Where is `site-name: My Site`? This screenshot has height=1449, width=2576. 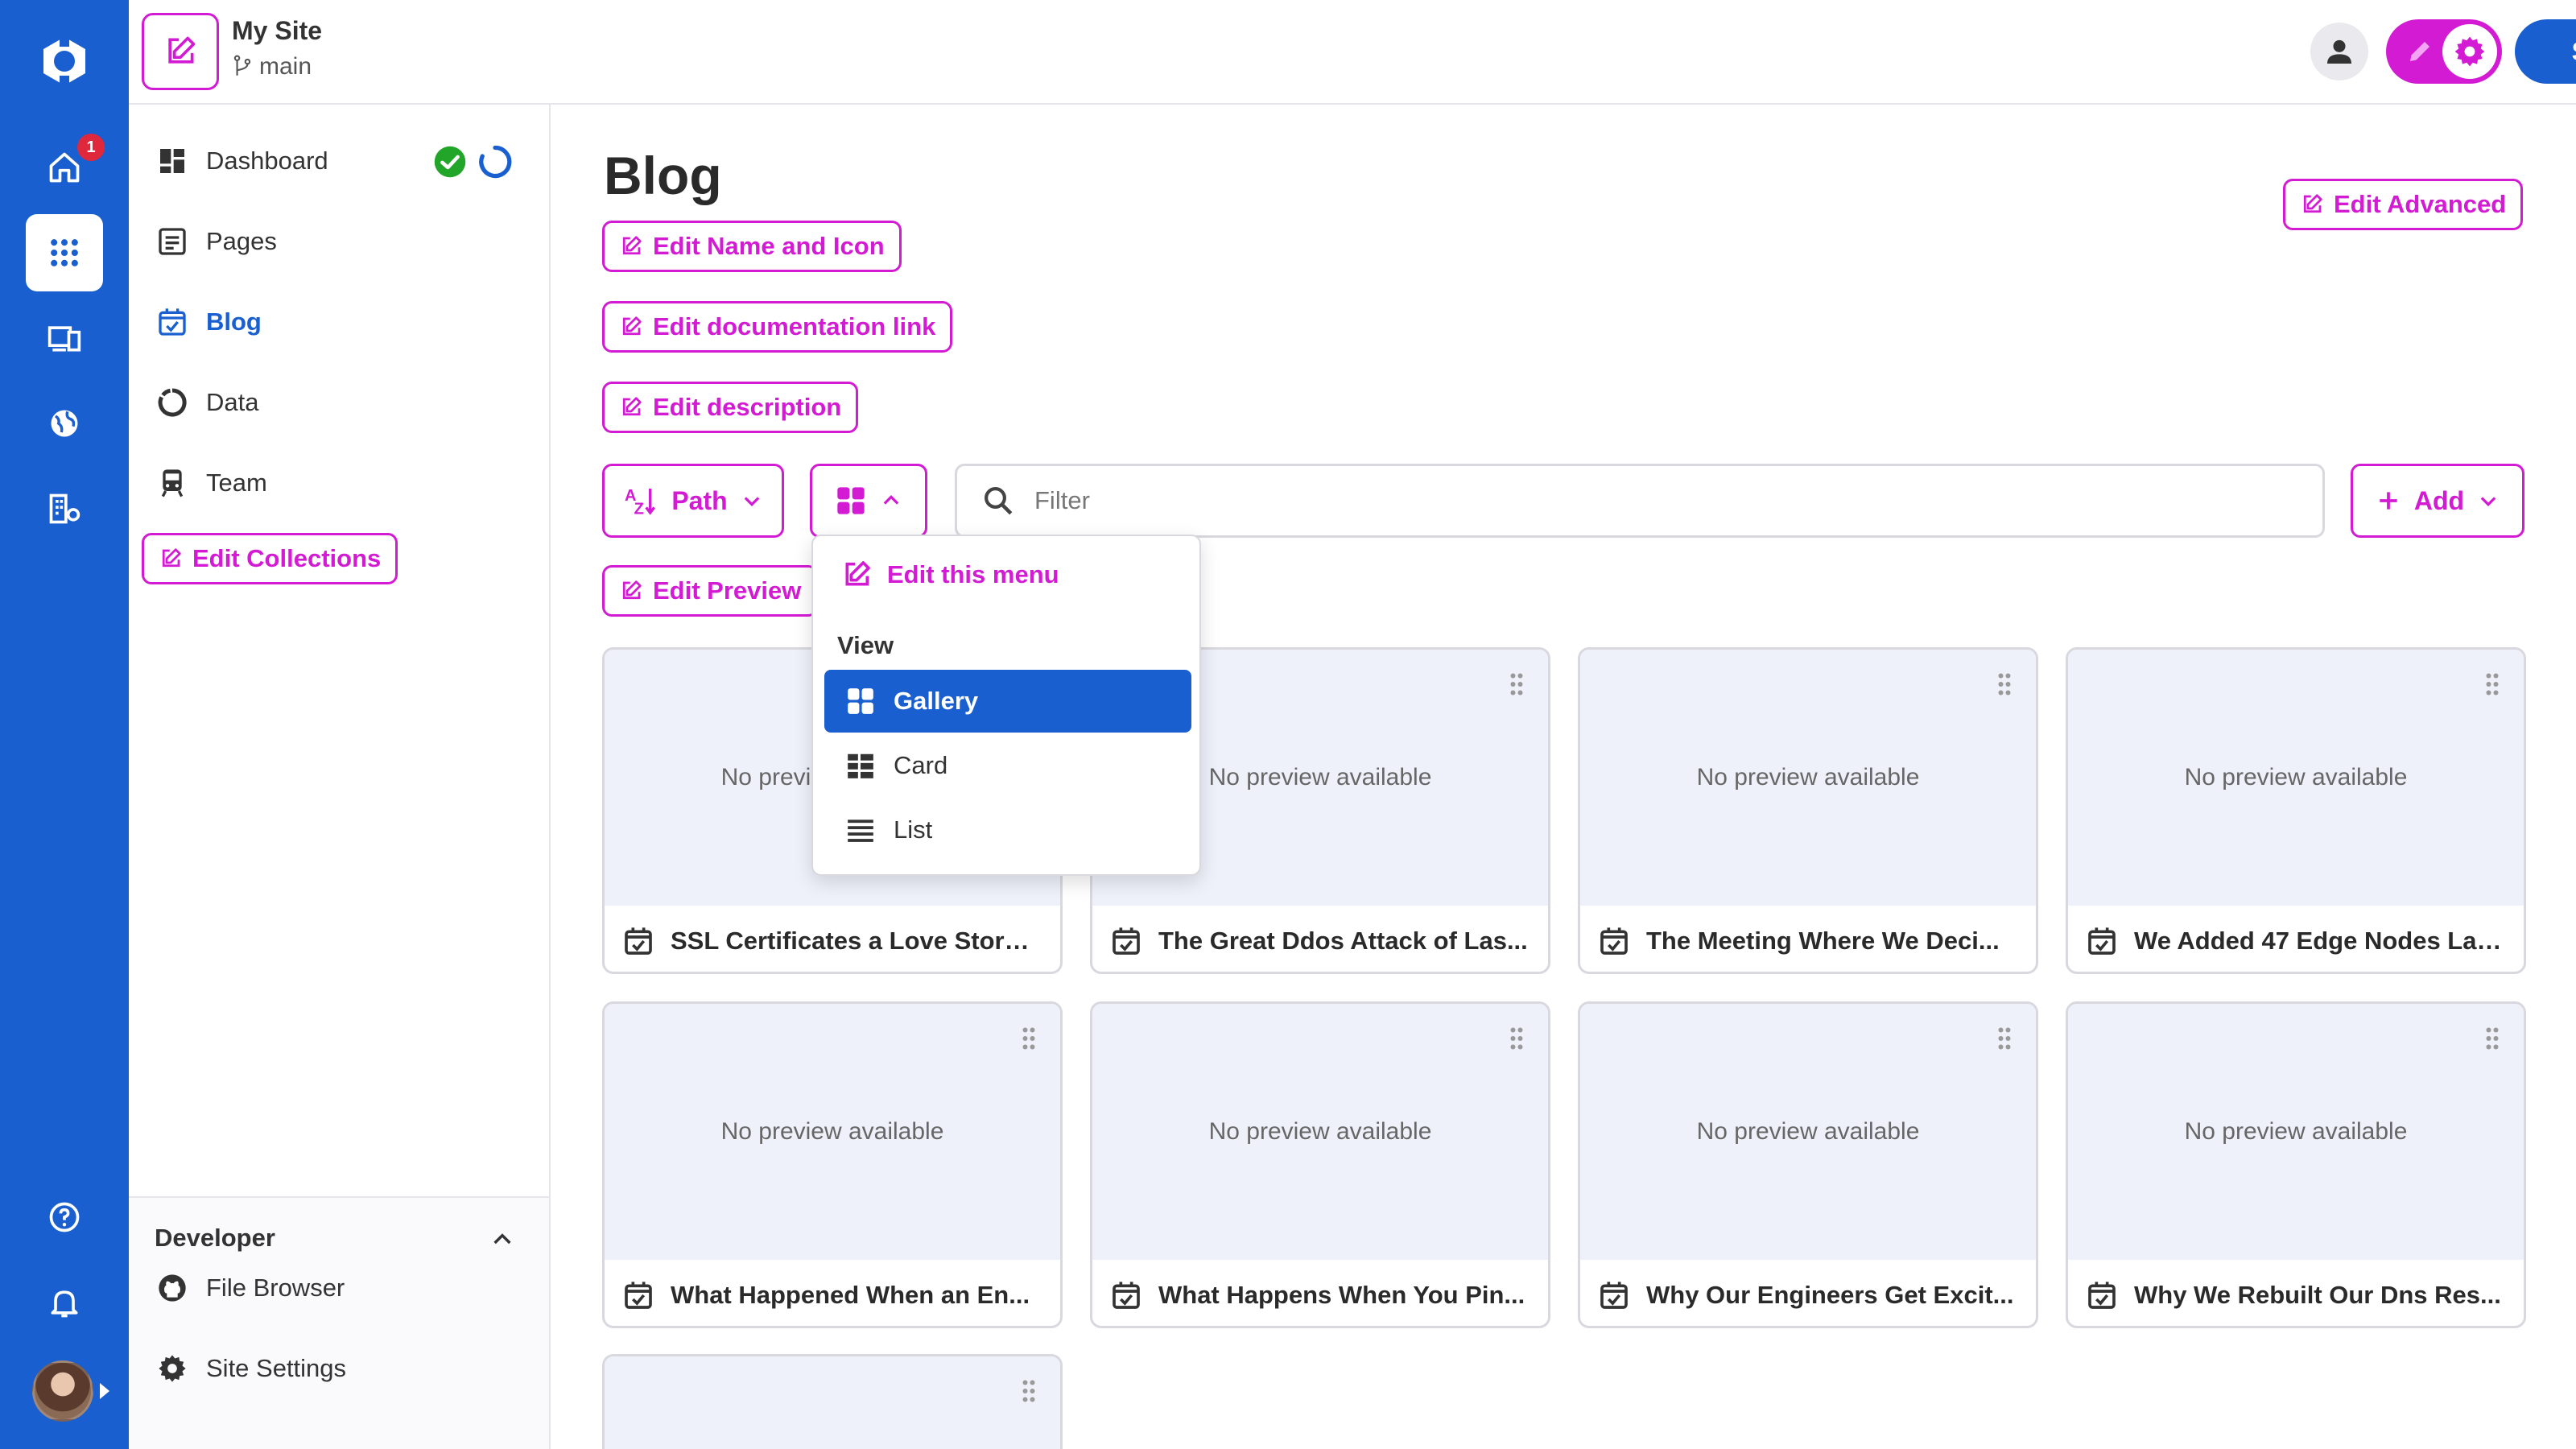
site-name: My Site is located at coordinates (277, 30).